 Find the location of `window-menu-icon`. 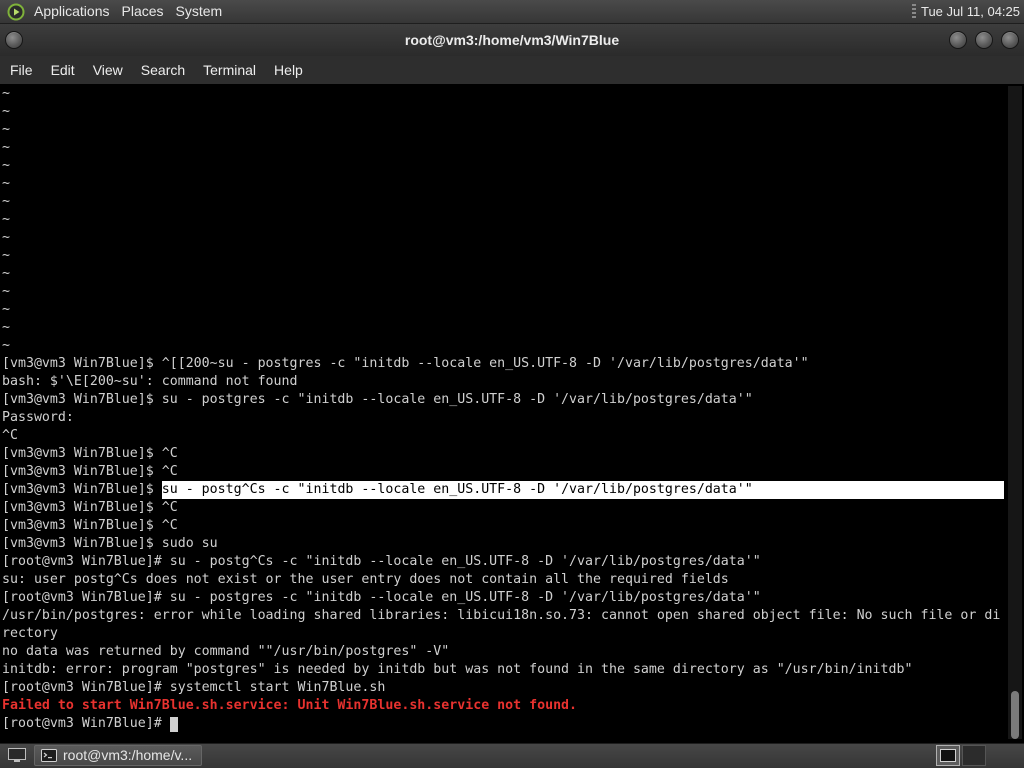

window-menu-icon is located at coordinates (14, 40).